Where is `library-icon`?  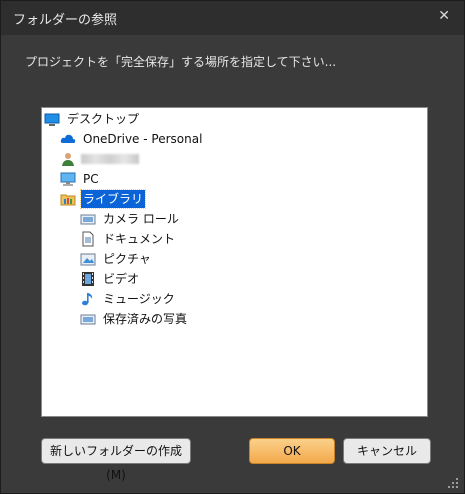 library-icon is located at coordinates (68, 199).